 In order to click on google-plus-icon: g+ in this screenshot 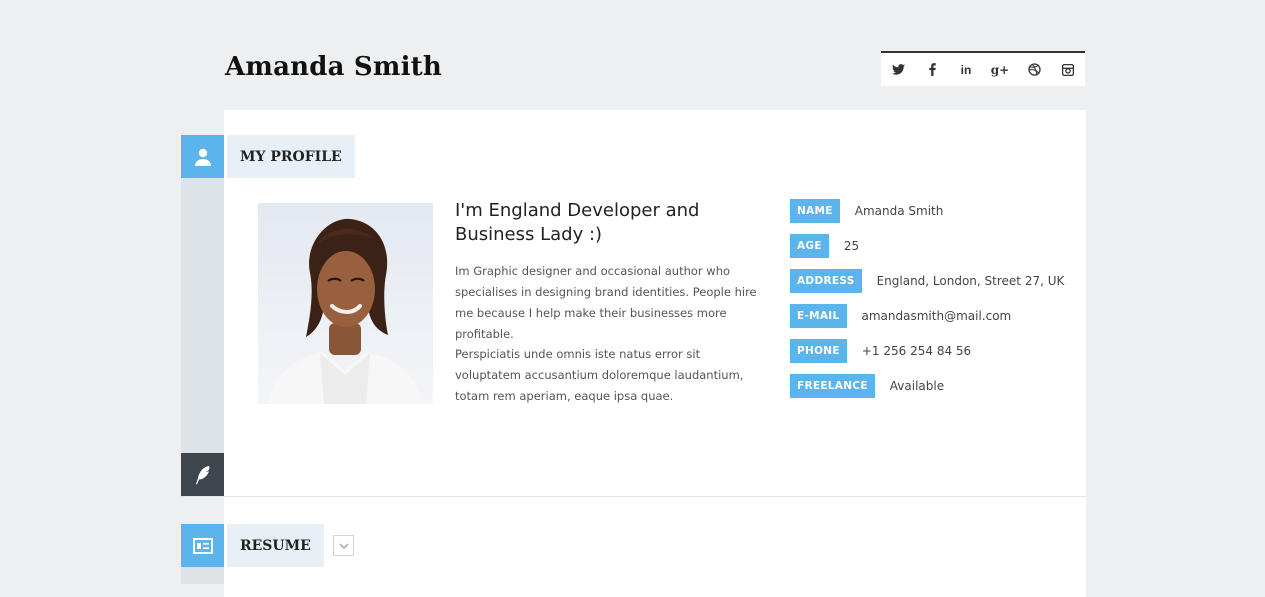, I will do `click(1000, 69)`.